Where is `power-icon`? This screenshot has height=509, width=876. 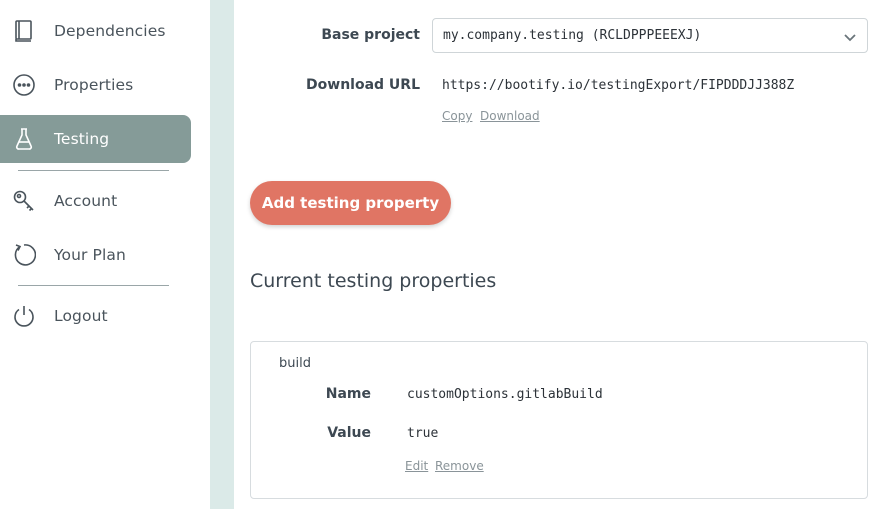 power-icon is located at coordinates (24, 316).